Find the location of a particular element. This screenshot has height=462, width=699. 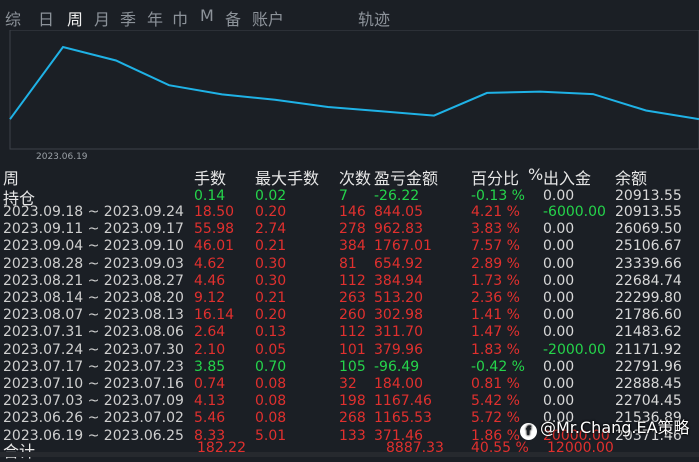

tab-magic: M is located at coordinates (207, 15).